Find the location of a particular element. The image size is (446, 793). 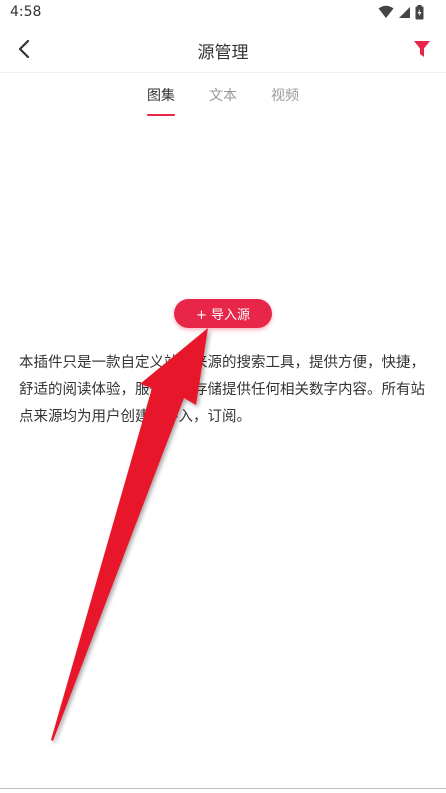

import-source-button: + 导入源 is located at coordinates (223, 313).